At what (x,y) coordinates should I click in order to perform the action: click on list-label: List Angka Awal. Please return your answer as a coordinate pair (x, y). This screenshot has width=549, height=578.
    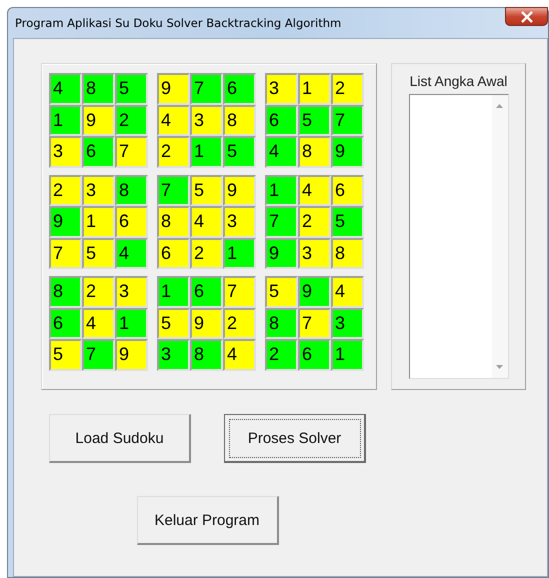
    Looking at the image, I should click on (459, 81).